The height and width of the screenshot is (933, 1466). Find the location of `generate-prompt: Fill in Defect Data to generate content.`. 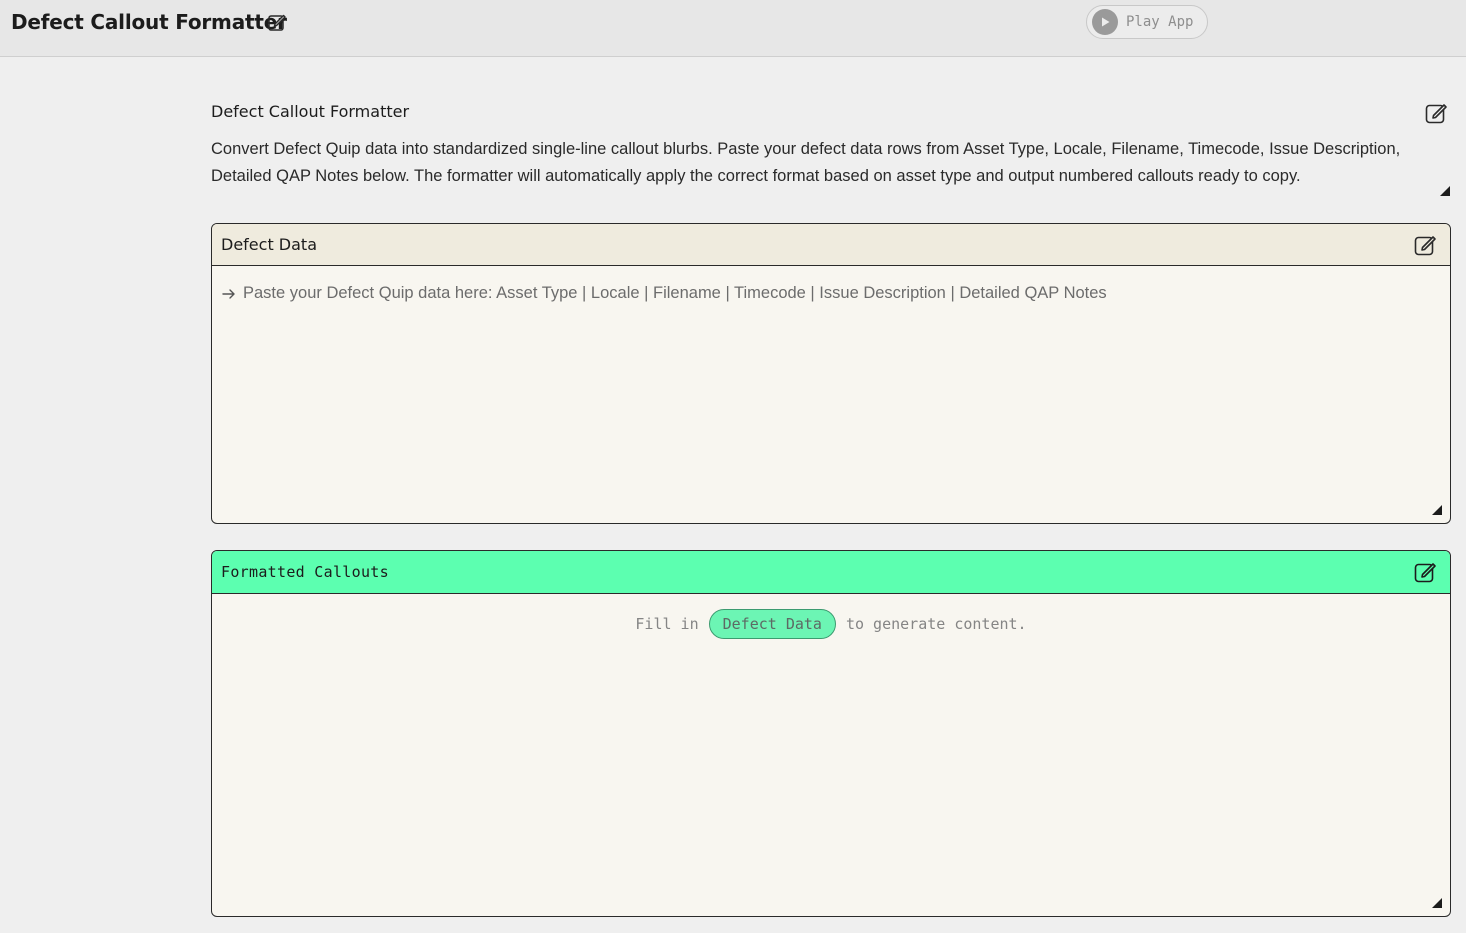

generate-prompt: Fill in Defect Data to generate content. is located at coordinates (831, 624).